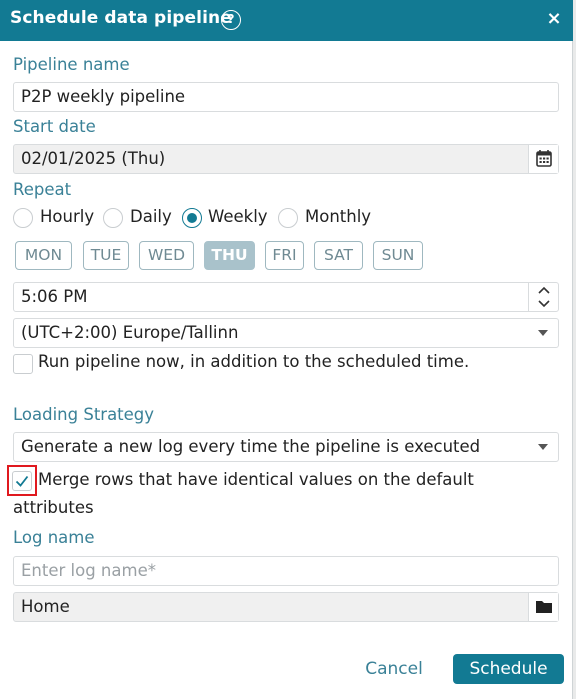  I want to click on browse-folder-button, so click(543, 607).